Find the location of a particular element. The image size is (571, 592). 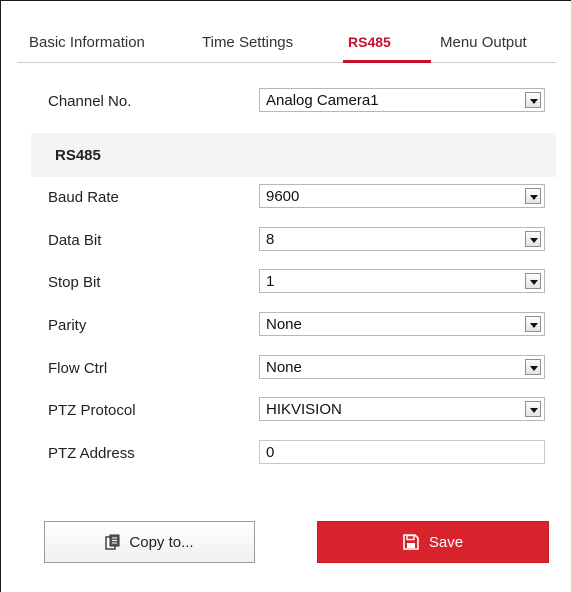

flow-ctrl-value: None is located at coordinates (284, 367).